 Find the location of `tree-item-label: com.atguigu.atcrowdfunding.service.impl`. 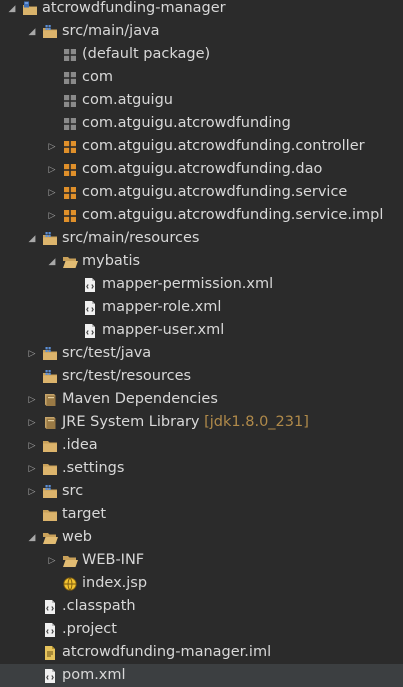

tree-item-label: com.atguigu.atcrowdfunding.service.impl is located at coordinates (233, 215).